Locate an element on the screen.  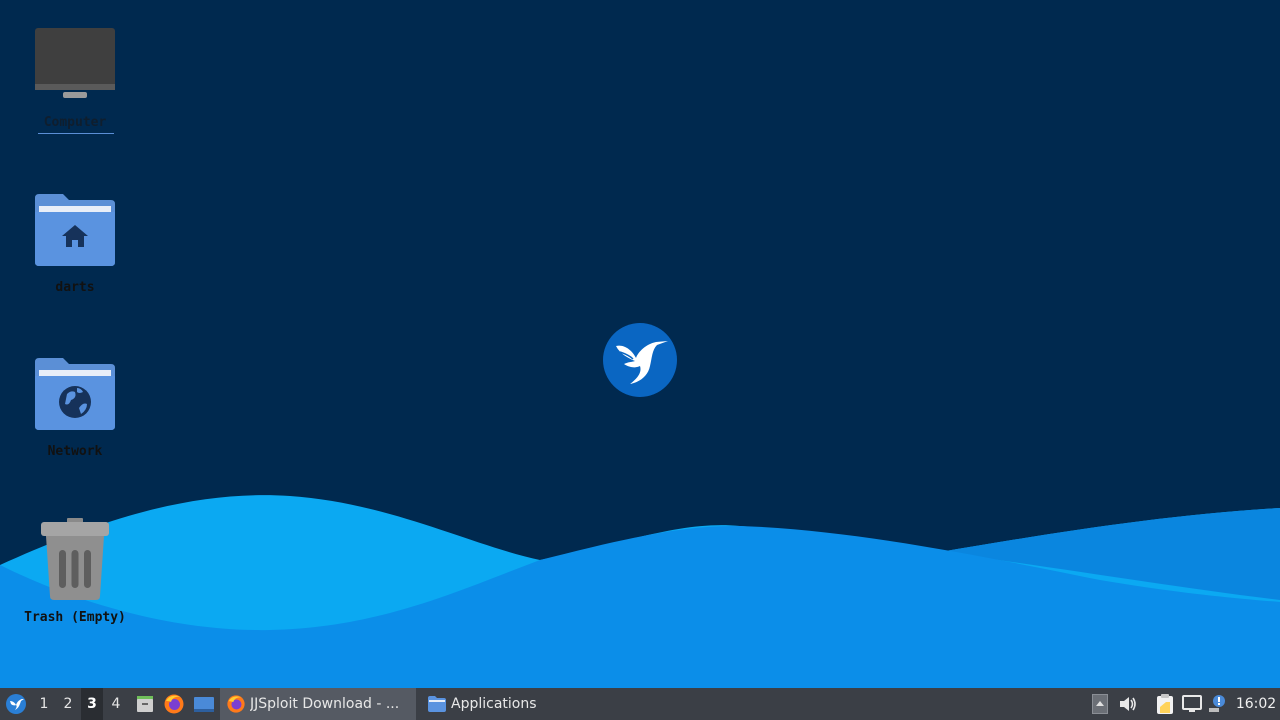
workspace-2: 2 is located at coordinates (68, 704).